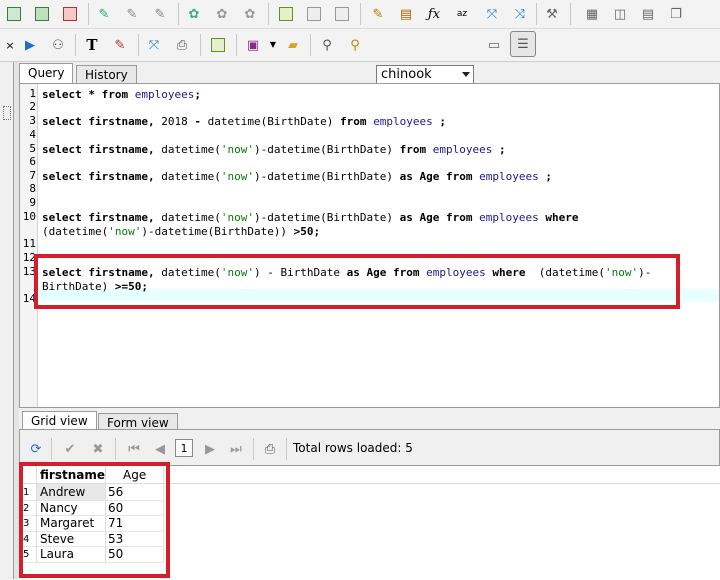  Describe the element at coordinates (32, 175) in the screenshot. I see `line-number: 7` at that location.